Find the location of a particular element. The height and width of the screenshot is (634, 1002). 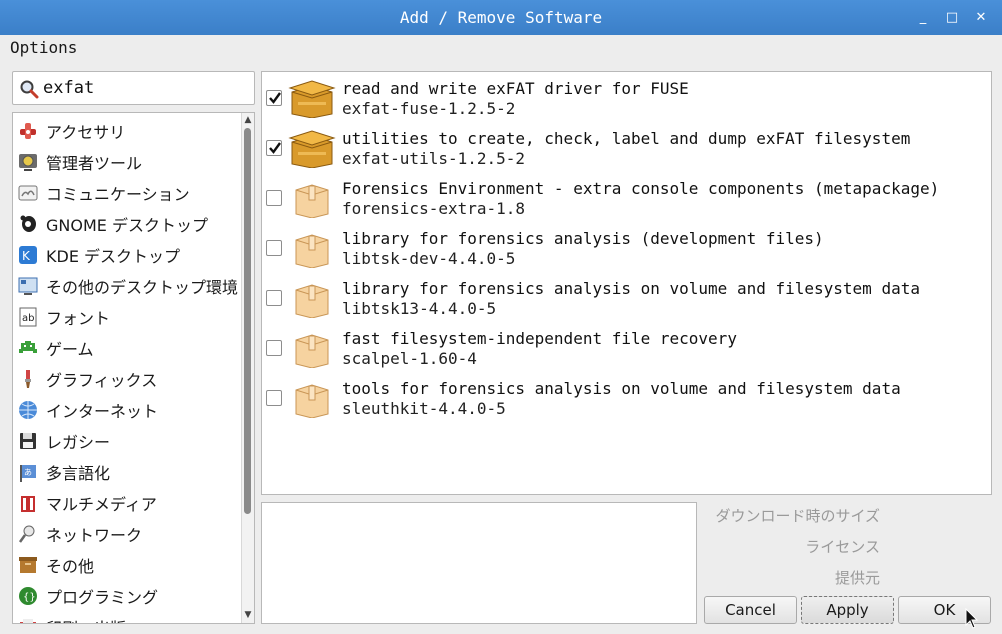

category-label: KDE デスクトップ is located at coordinates (113, 256).